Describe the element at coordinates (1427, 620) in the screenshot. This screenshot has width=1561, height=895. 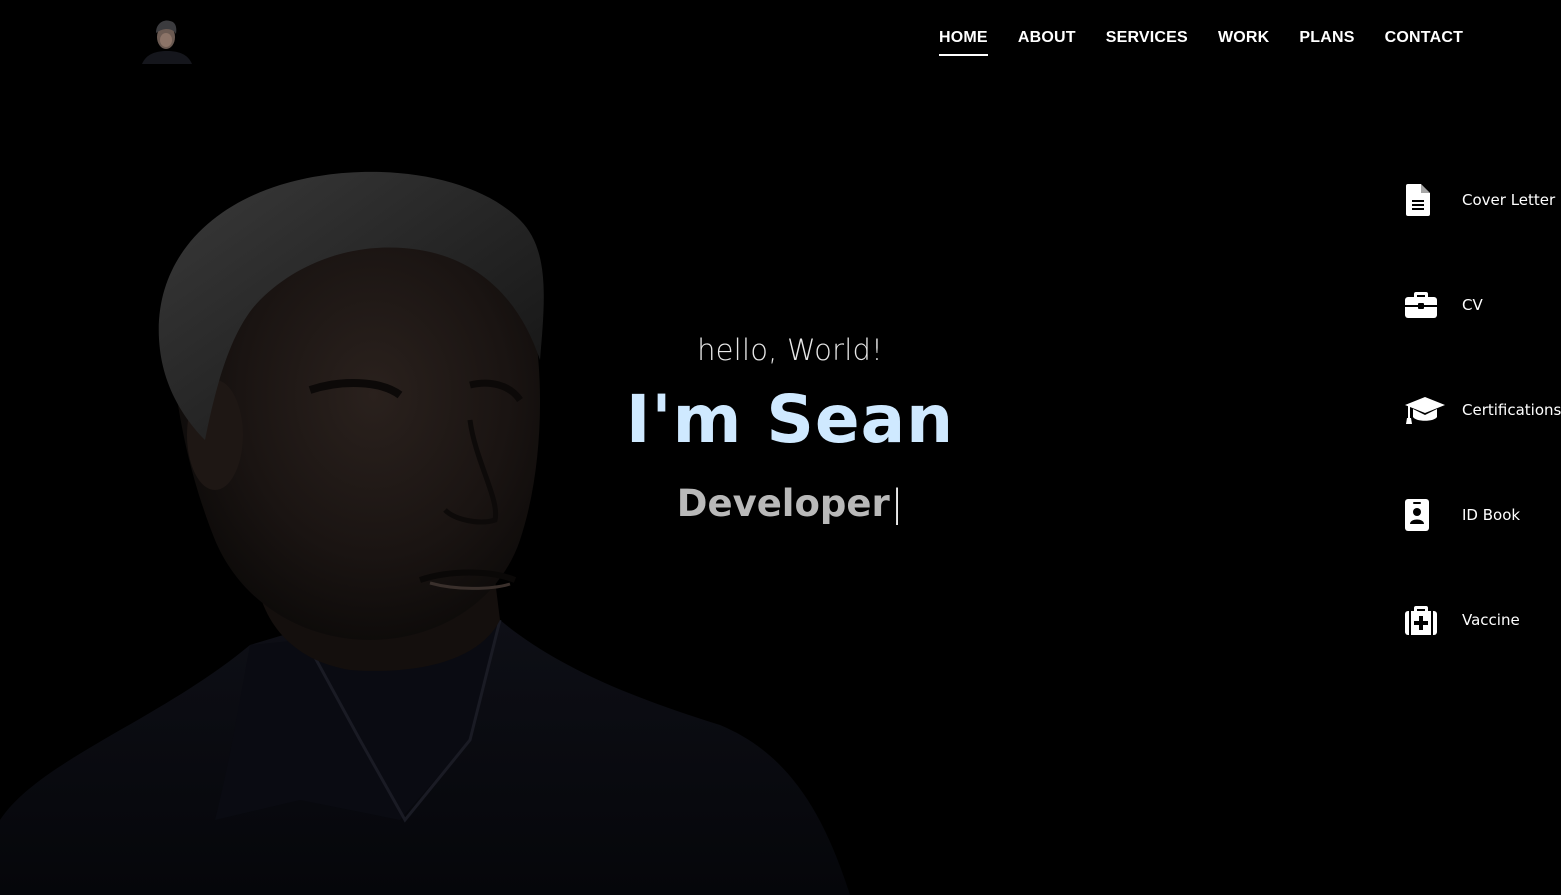
I see `medical-kit-icon` at that location.